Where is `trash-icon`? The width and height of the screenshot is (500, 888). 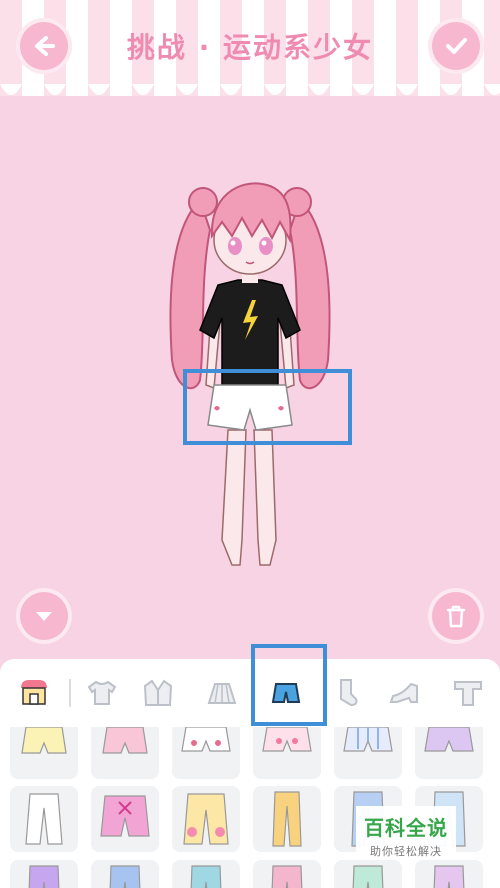 trash-icon is located at coordinates (456, 616).